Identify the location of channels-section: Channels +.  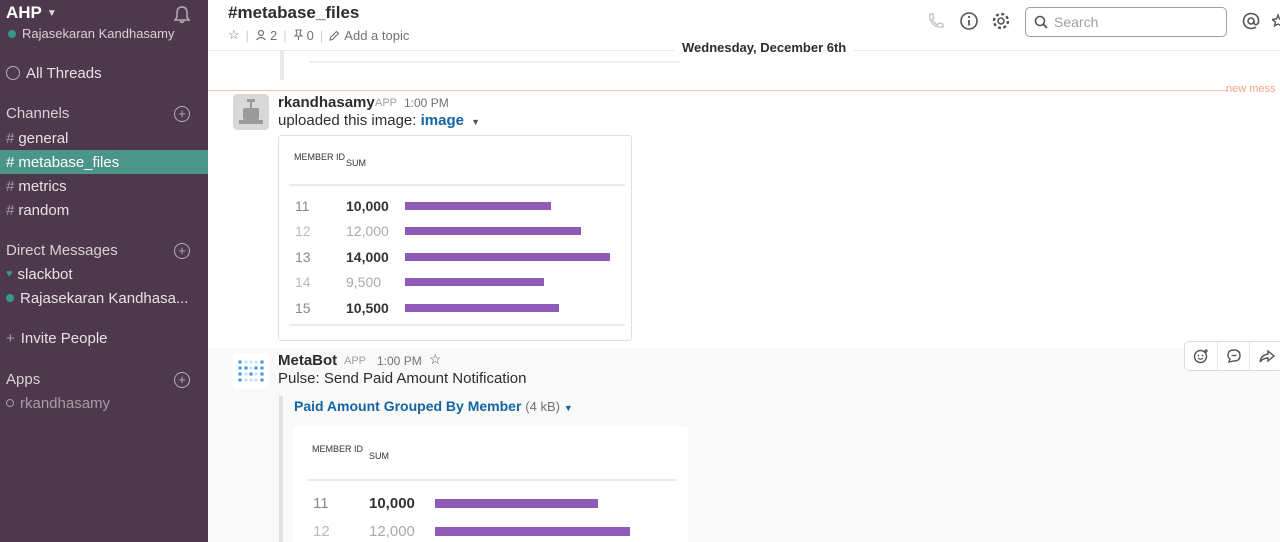
(104, 113).